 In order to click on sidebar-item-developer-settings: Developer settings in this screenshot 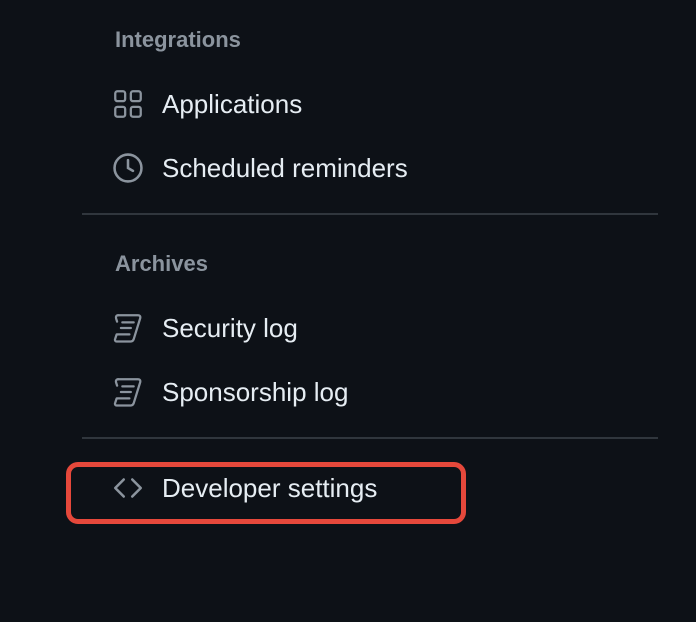, I will do `click(243, 488)`.